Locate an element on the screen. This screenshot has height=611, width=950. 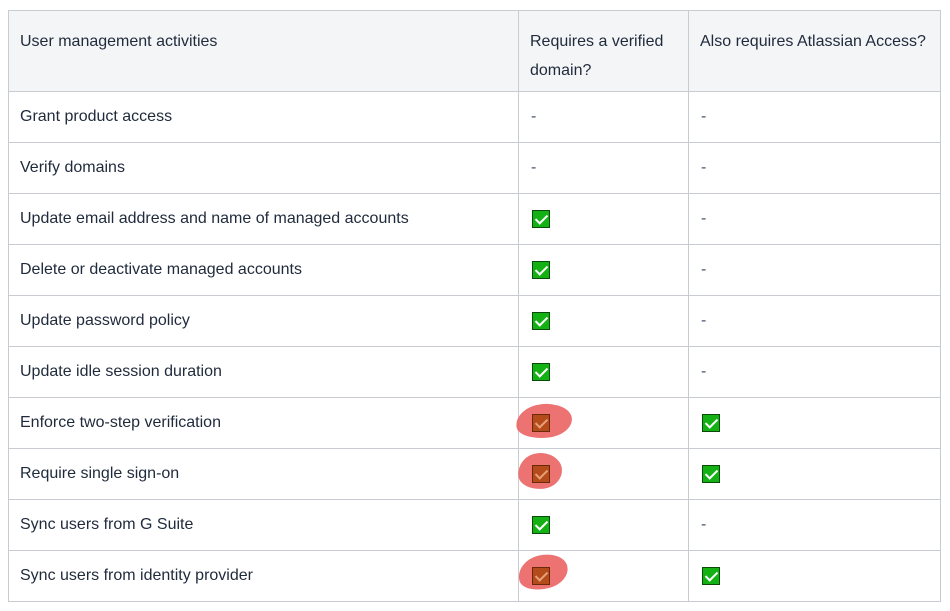
activity-cell: Verify domains is located at coordinates (263, 168).